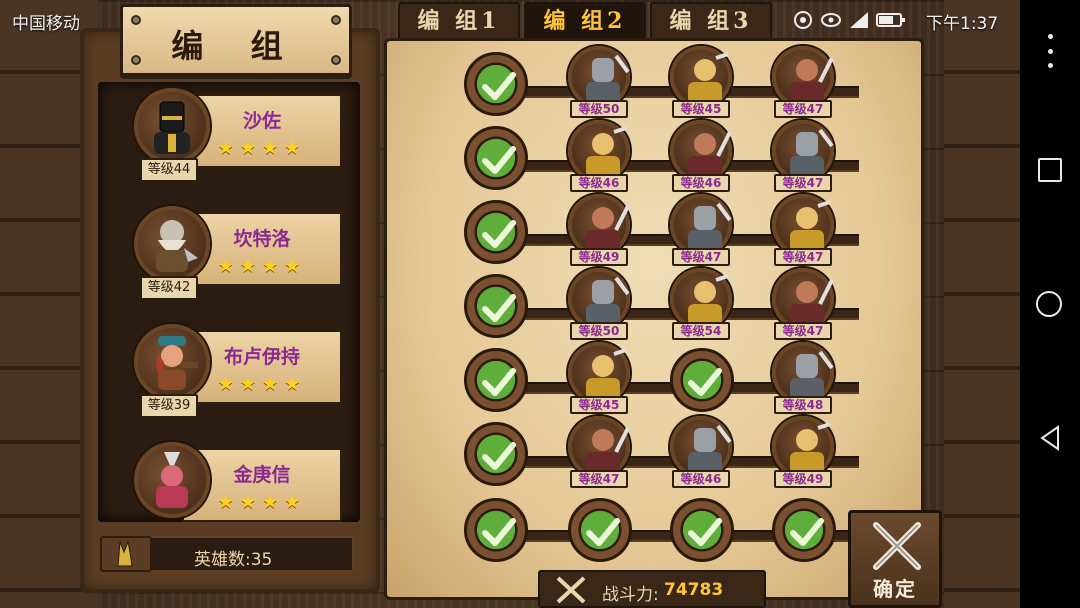 The image size is (1080, 608). I want to click on hero-level: 等级44, so click(169, 170).